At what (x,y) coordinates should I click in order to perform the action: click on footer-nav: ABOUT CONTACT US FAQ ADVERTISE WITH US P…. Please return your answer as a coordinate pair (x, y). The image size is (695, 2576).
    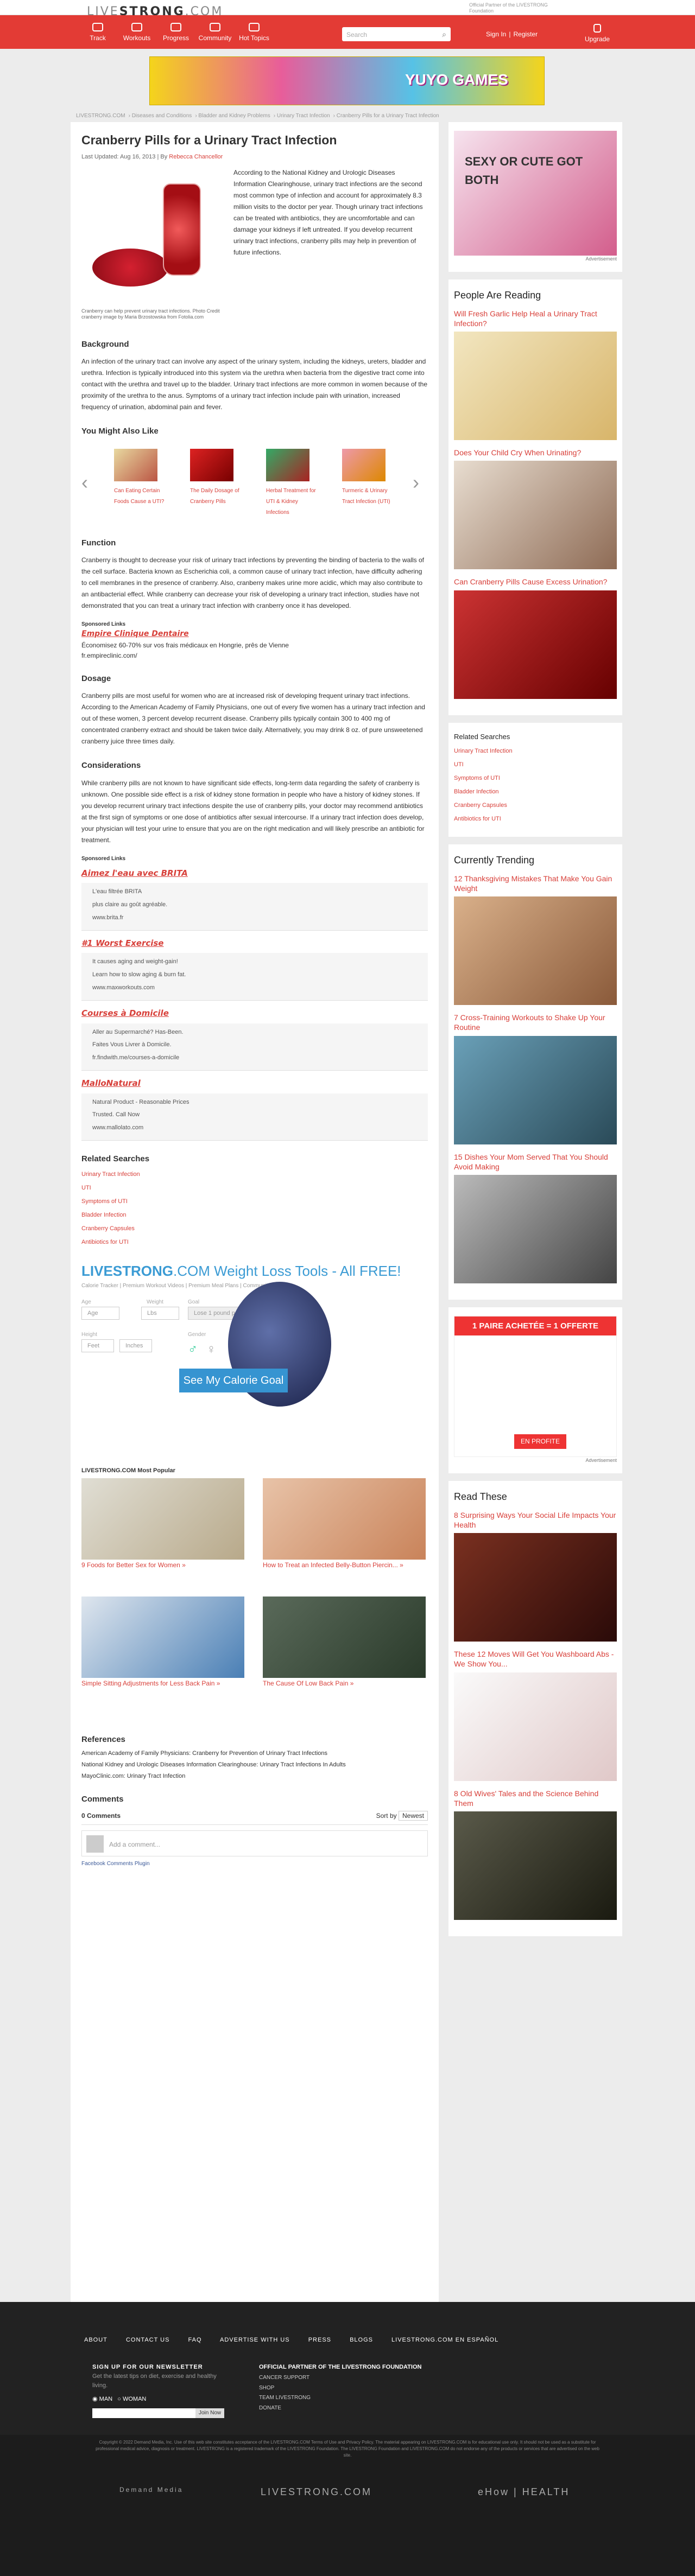
    Looking at the image, I should click on (299, 2340).